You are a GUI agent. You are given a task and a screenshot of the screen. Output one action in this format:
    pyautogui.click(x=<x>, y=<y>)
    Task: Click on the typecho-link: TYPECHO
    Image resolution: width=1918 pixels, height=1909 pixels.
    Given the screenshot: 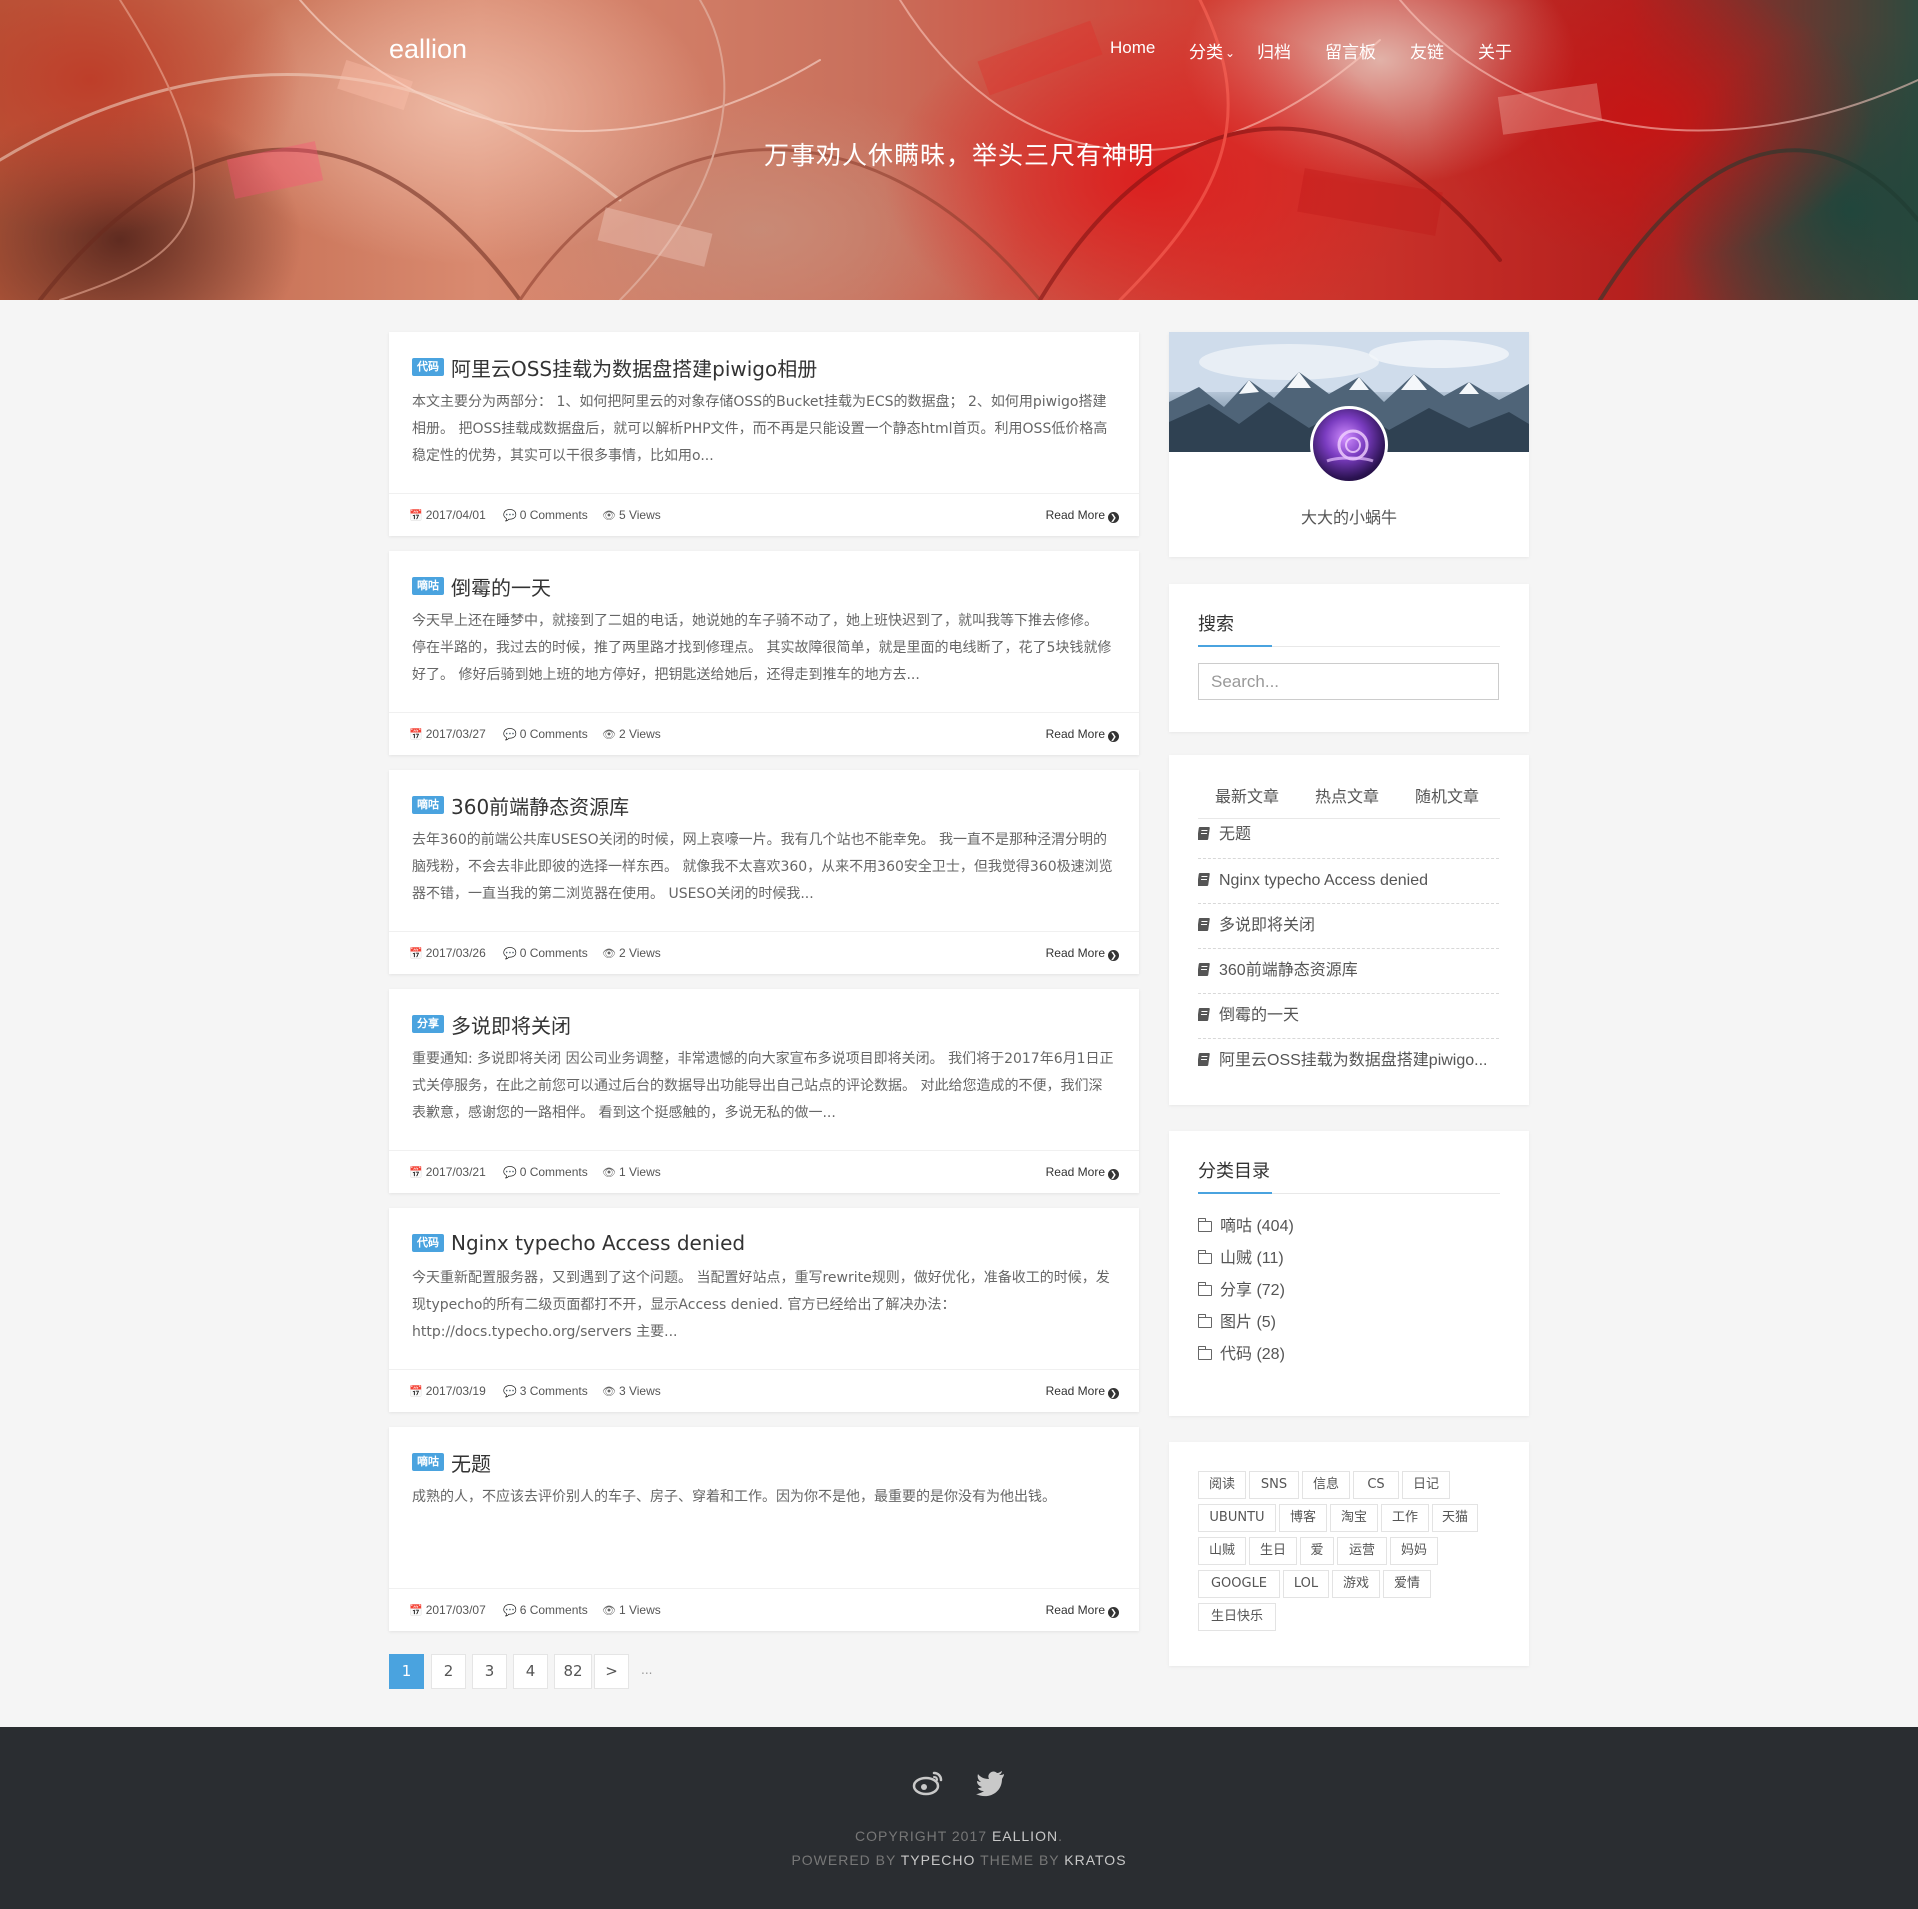 What is the action you would take?
    pyautogui.click(x=938, y=1860)
    